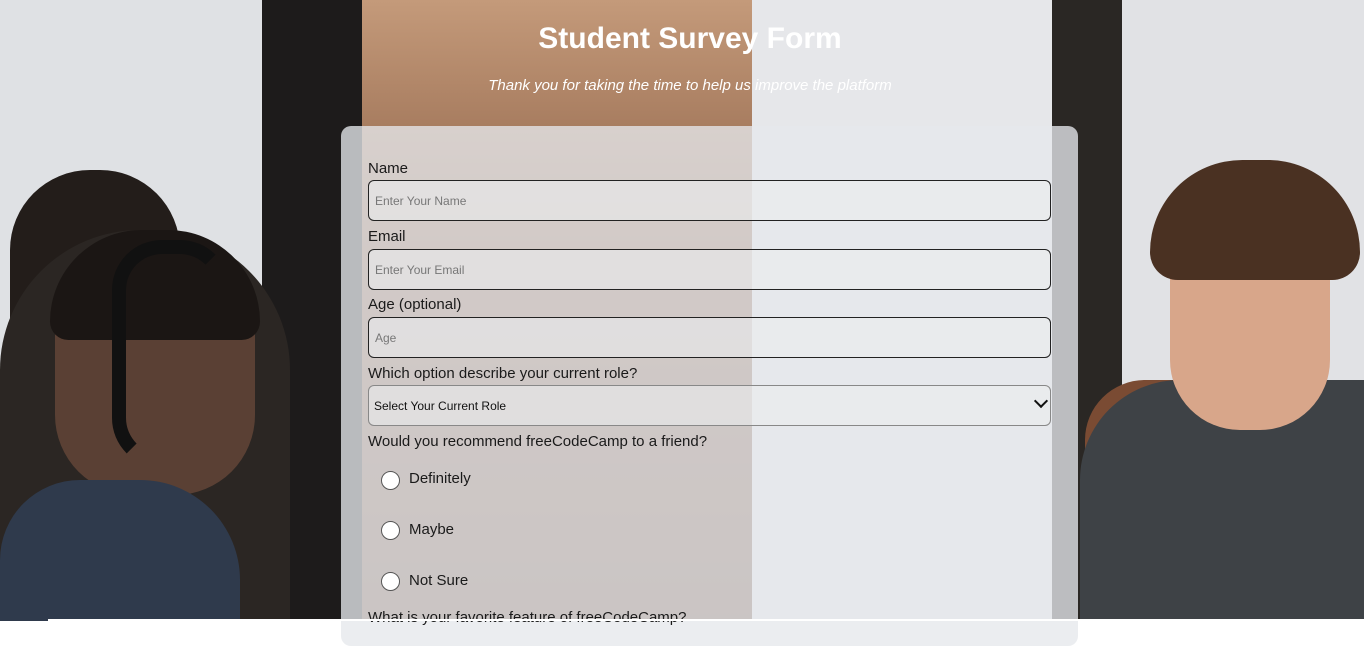  What do you see at coordinates (390, 480) in the screenshot?
I see `radio-definitely` at bounding box center [390, 480].